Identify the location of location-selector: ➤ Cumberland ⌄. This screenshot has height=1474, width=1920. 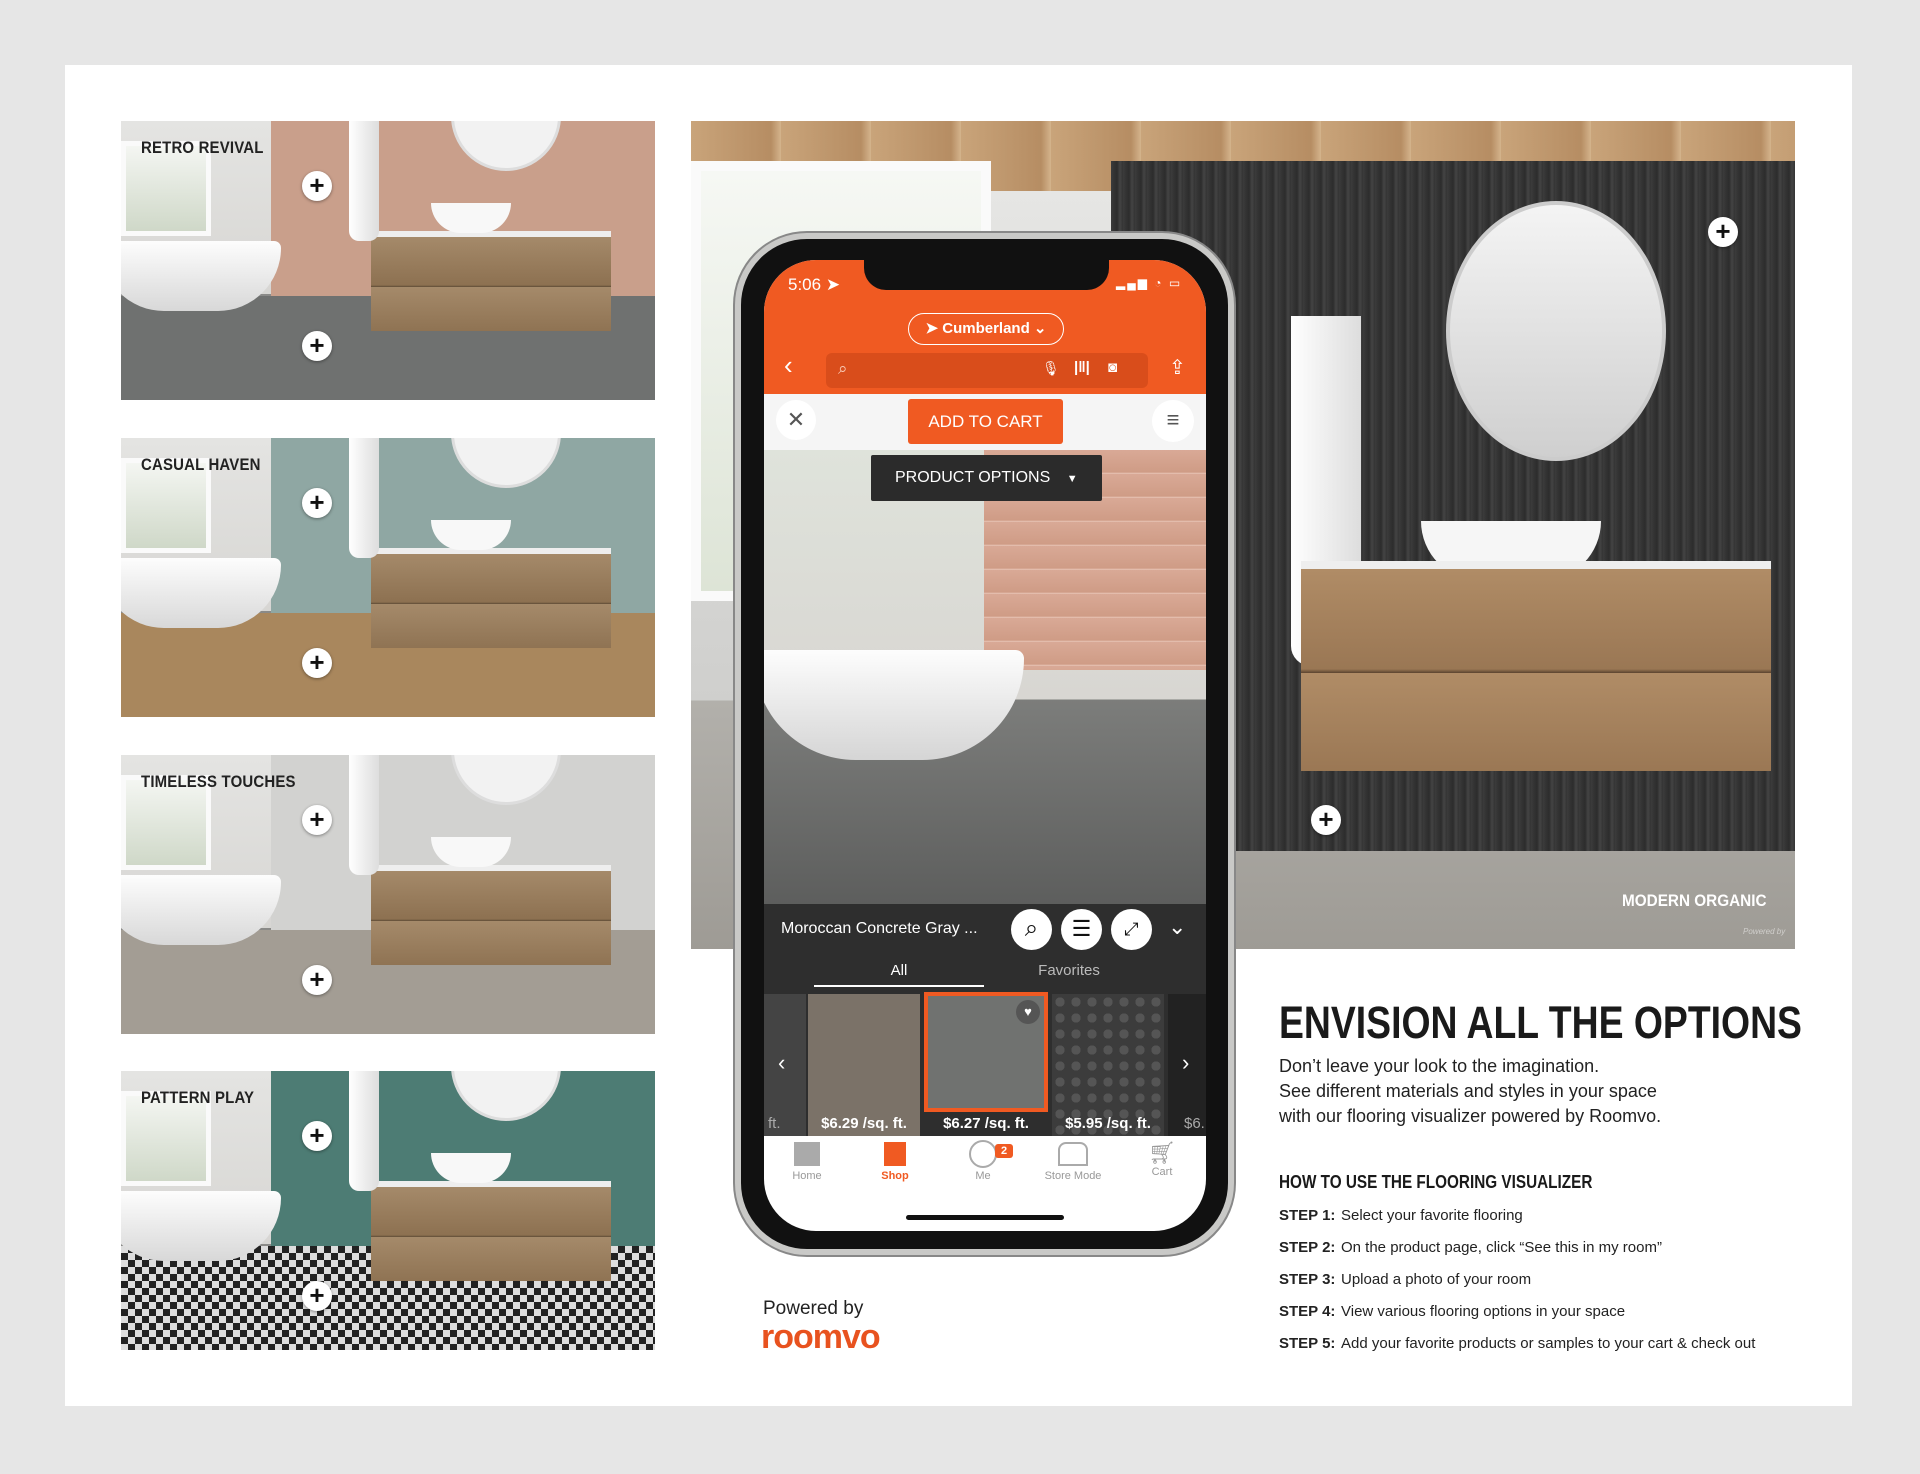
(986, 329).